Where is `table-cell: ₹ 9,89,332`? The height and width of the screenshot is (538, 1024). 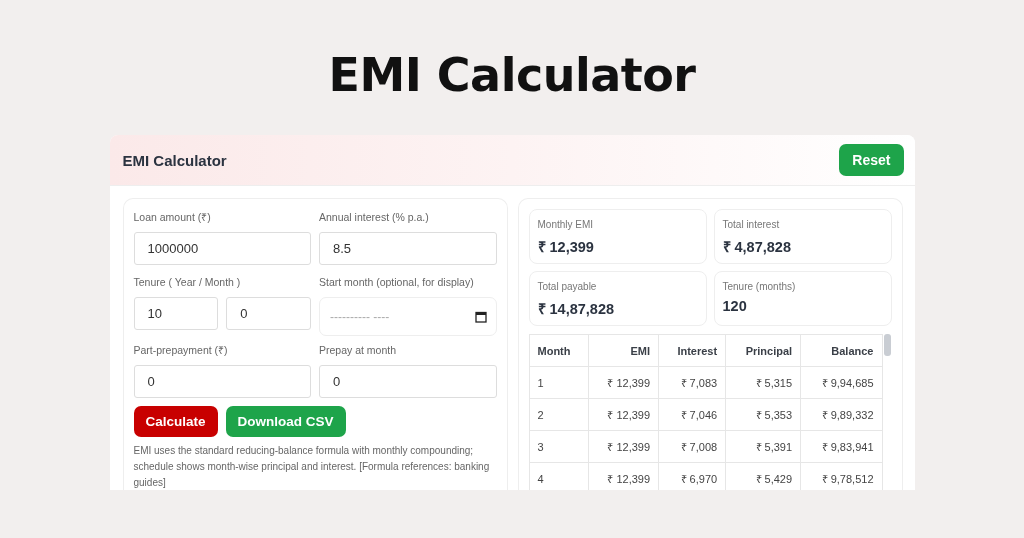
table-cell: ₹ 9,89,332 is located at coordinates (841, 414).